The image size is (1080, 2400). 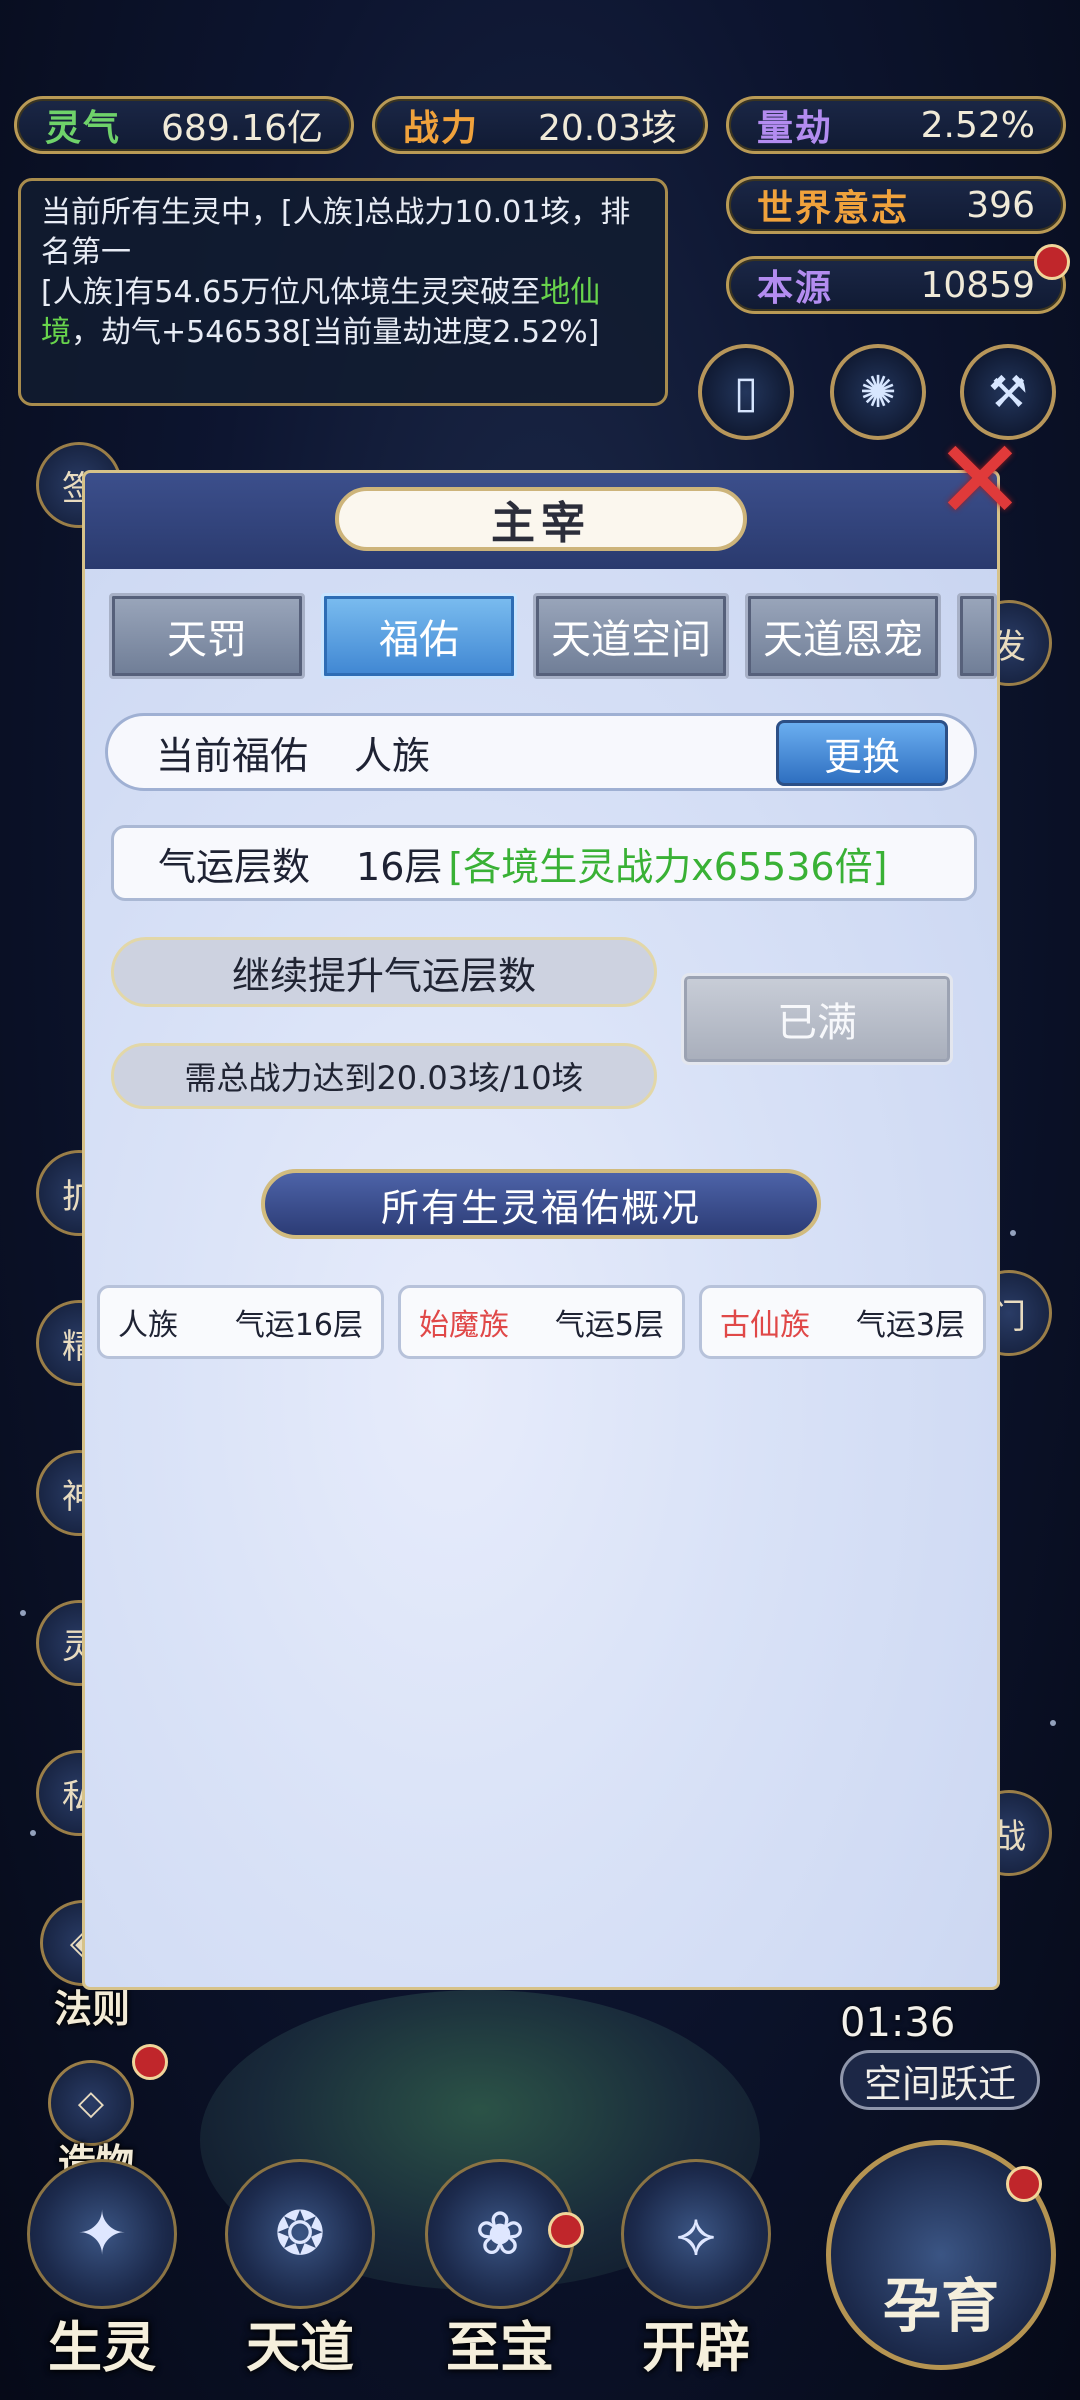 I want to click on lingqi-stat: 灵气 689.16亿, so click(x=184, y=125).